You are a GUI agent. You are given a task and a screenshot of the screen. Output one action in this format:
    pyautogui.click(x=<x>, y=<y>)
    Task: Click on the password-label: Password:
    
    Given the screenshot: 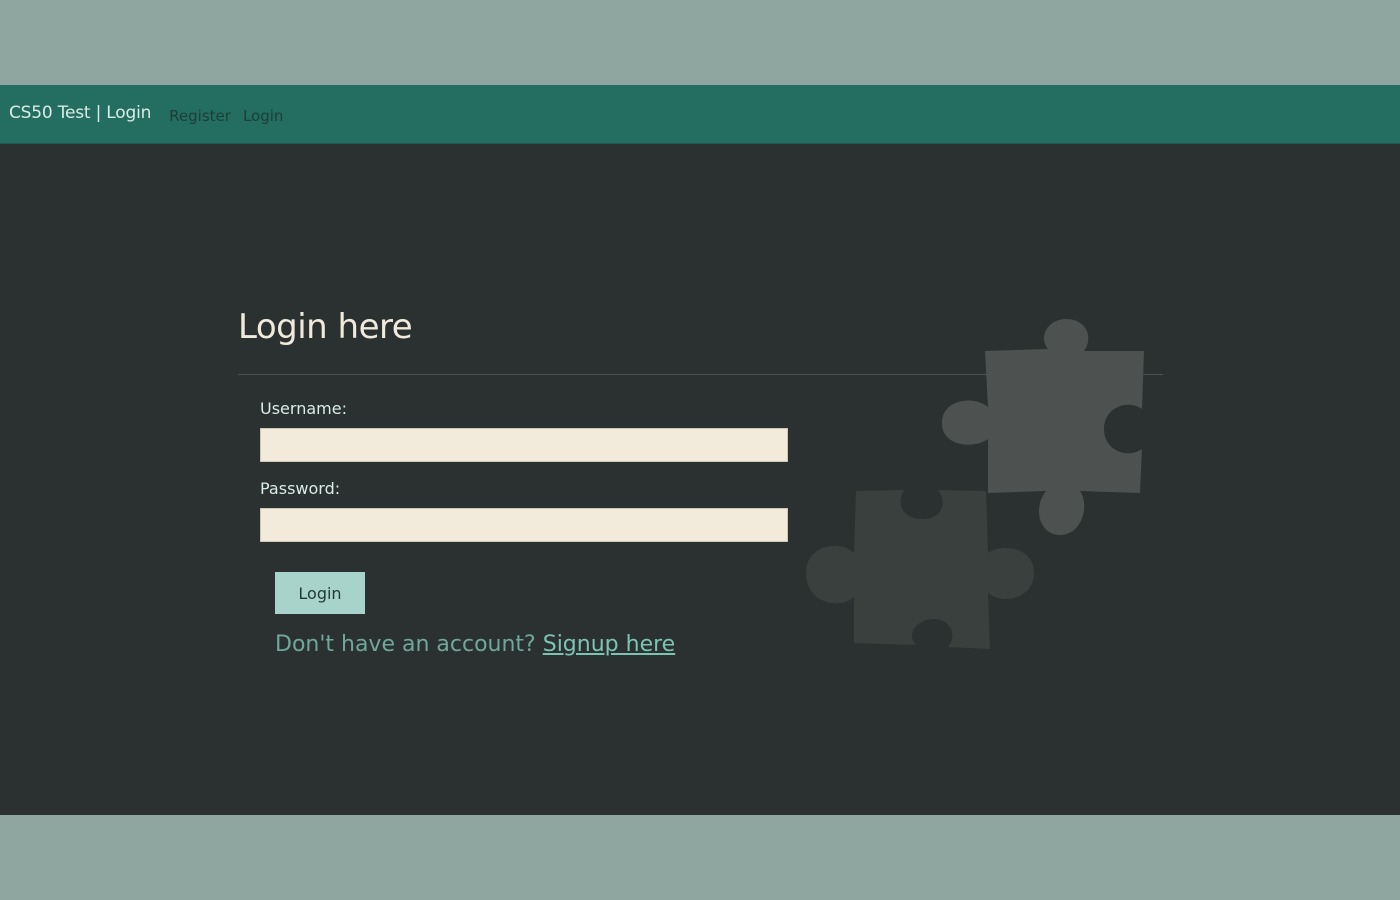 What is the action you would take?
    pyautogui.click(x=300, y=488)
    